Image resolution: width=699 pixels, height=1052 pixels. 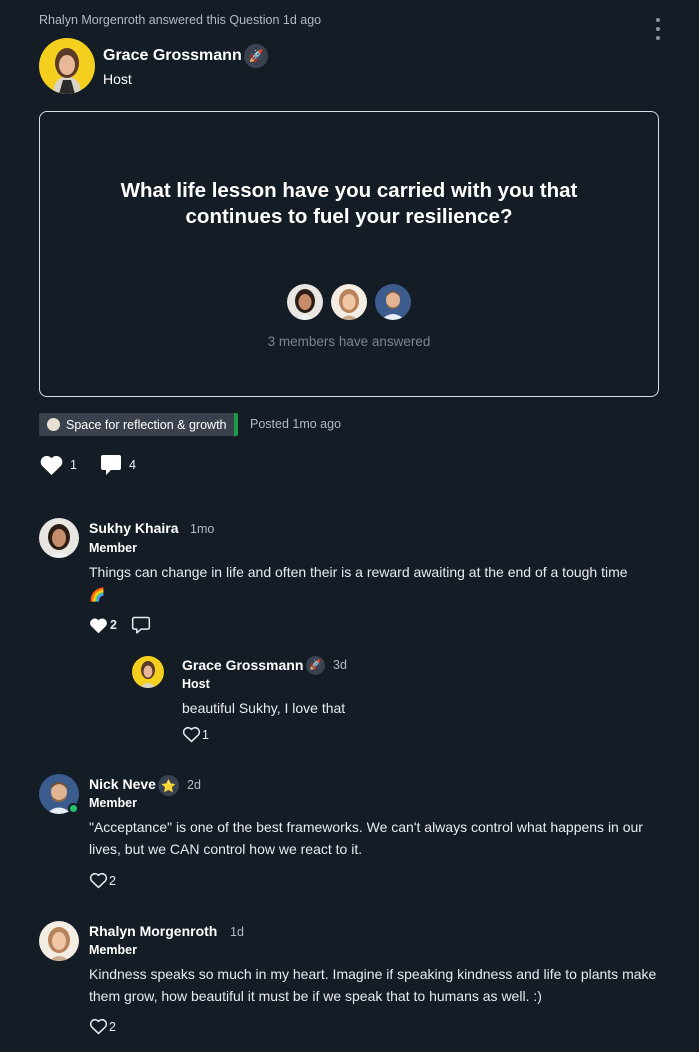 I want to click on star-glyph: ⭐, so click(x=168, y=785).